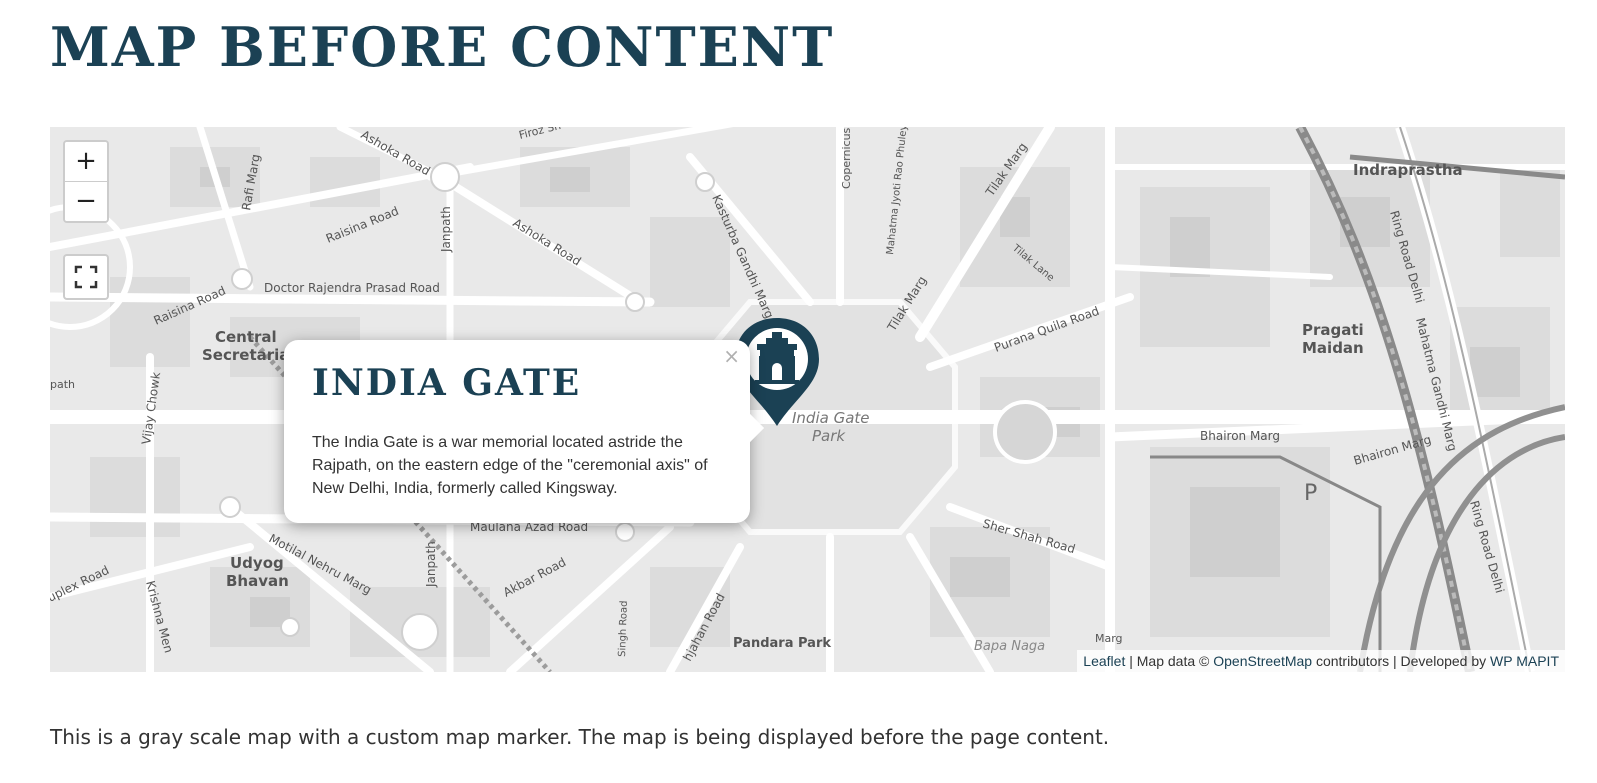  Describe the element at coordinates (86, 201) in the screenshot. I see `zoom-out-button: −` at that location.